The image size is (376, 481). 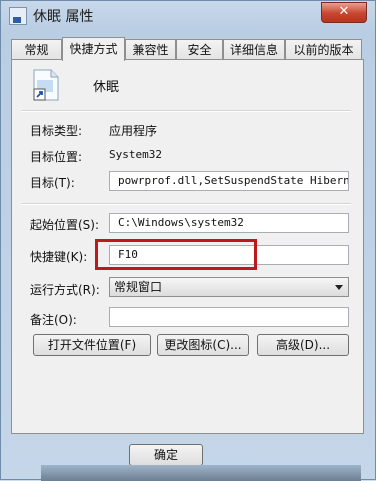 What do you see at coordinates (53, 320) in the screenshot?
I see `comment-label: 备注(O):` at bounding box center [53, 320].